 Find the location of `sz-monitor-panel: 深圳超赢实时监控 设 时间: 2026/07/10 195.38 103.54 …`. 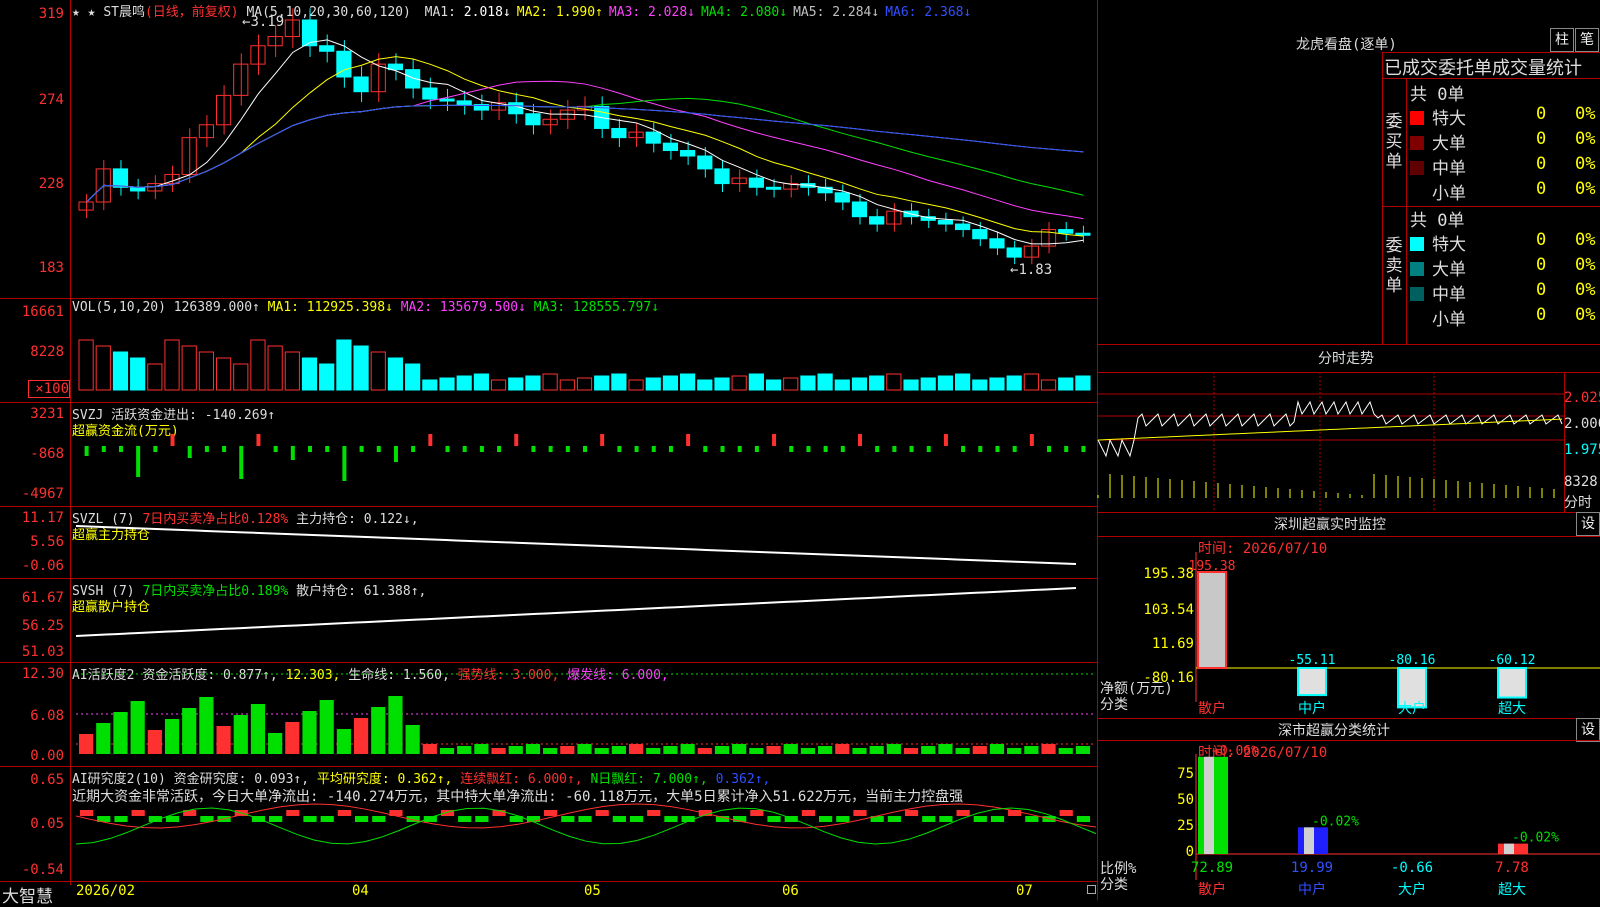

sz-monitor-panel: 深圳超赢实时监控 设 时间: 2026/07/10 195.38 103.54 … is located at coordinates (1349, 615).